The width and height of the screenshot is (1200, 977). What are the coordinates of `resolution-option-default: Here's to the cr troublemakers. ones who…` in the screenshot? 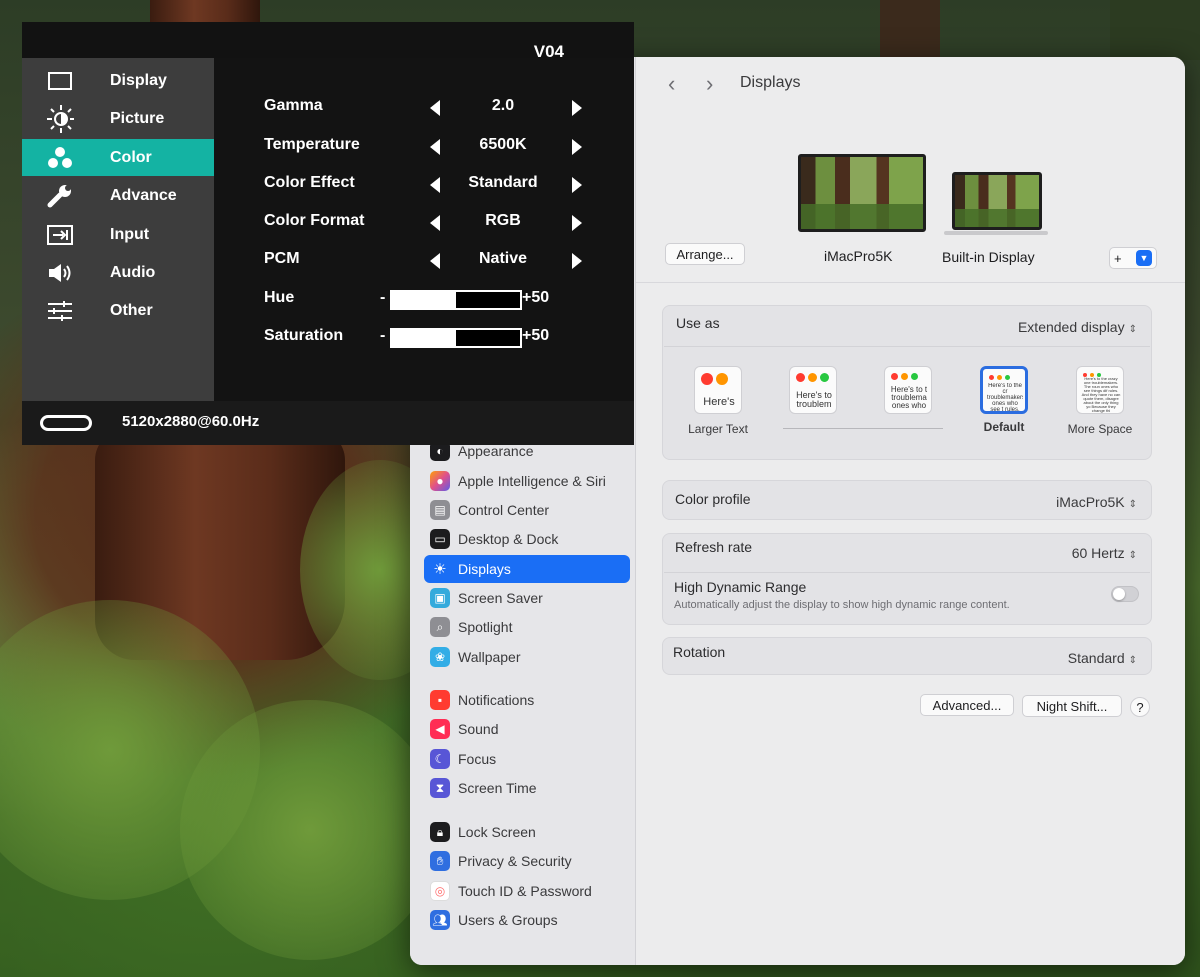 It's located at (1004, 400).